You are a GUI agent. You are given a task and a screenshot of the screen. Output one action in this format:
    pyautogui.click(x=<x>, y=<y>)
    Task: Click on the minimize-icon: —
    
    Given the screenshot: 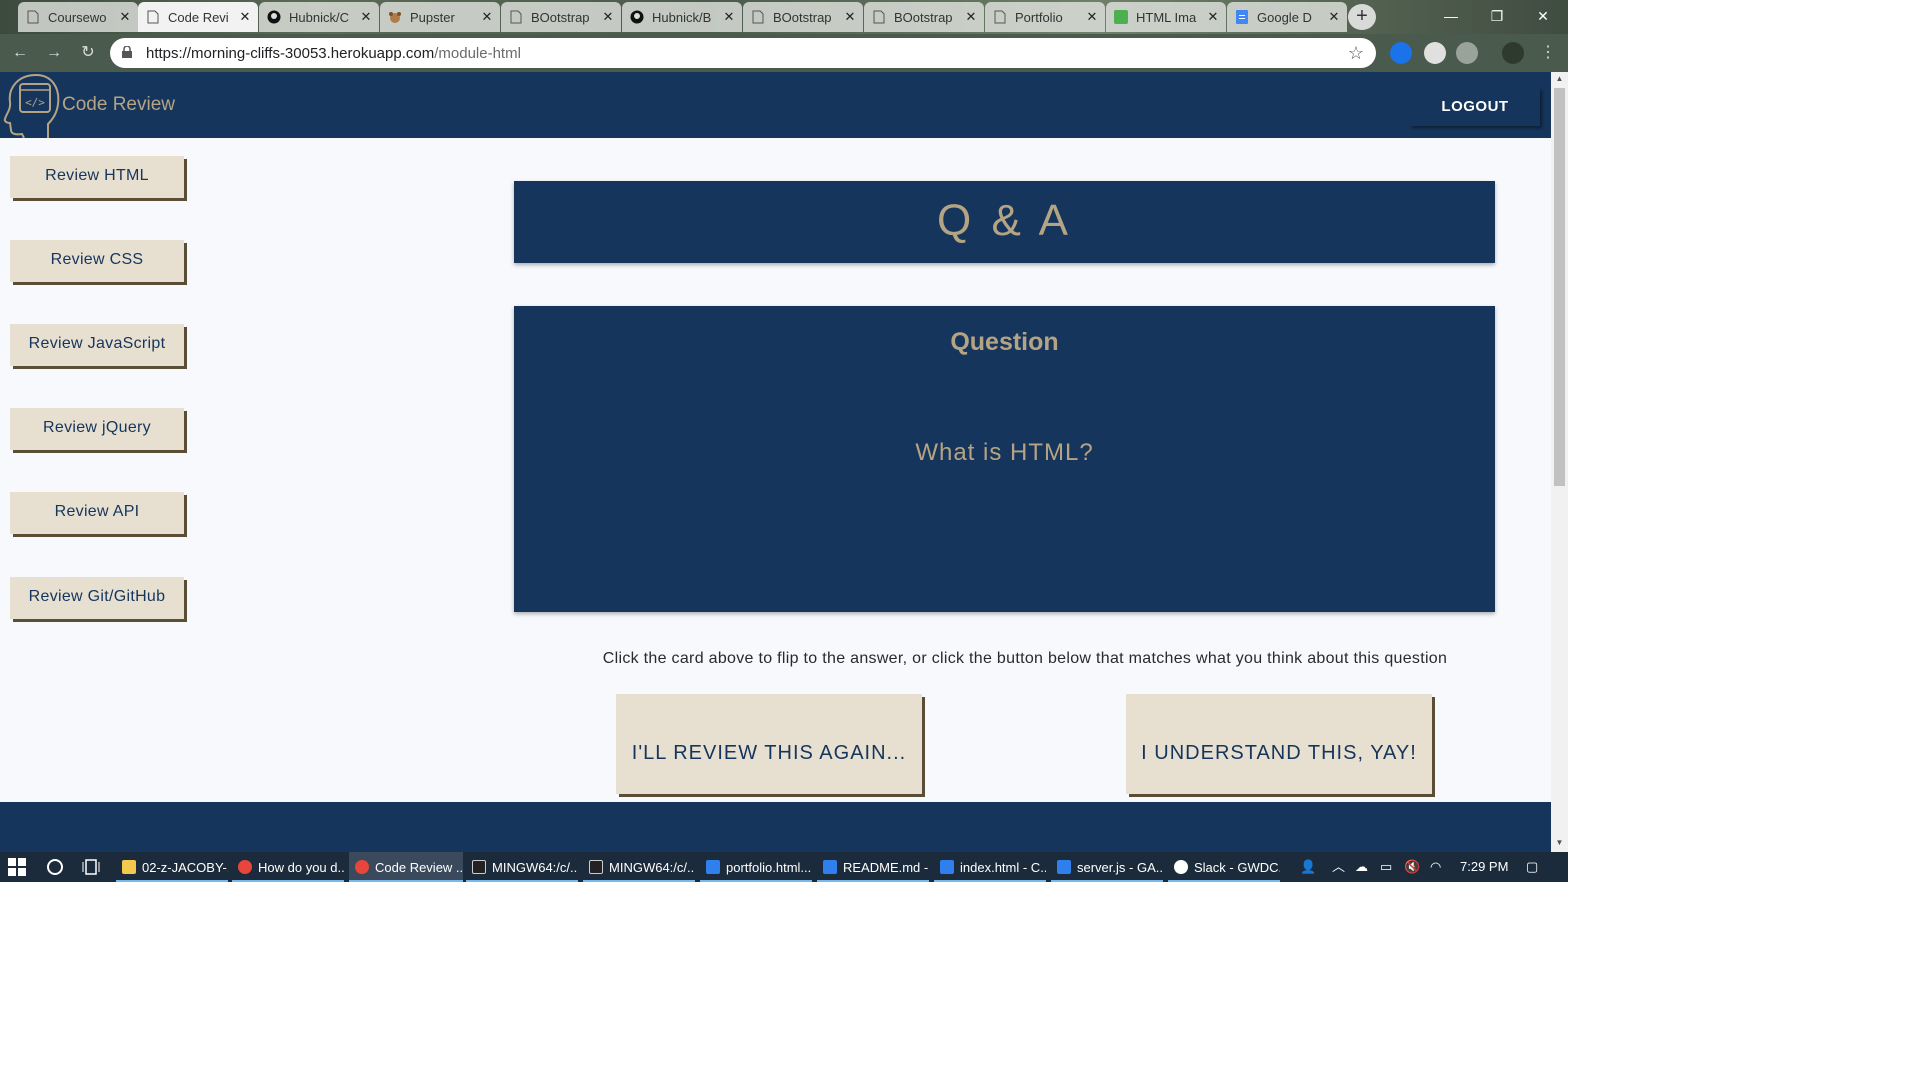 What is the action you would take?
    pyautogui.click(x=1451, y=17)
    